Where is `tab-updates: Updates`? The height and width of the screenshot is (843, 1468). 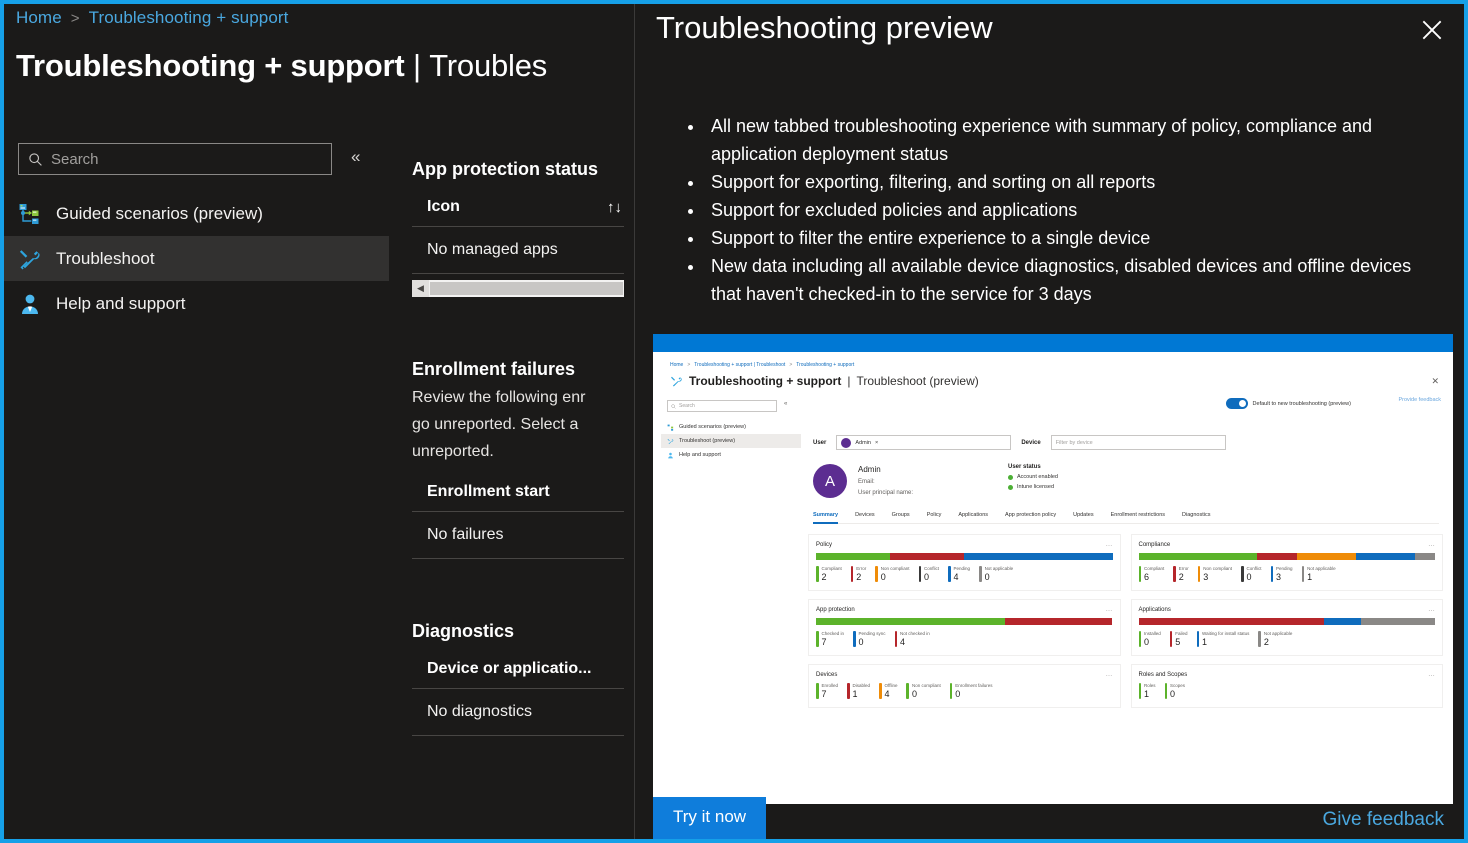 tab-updates: Updates is located at coordinates (1083, 515).